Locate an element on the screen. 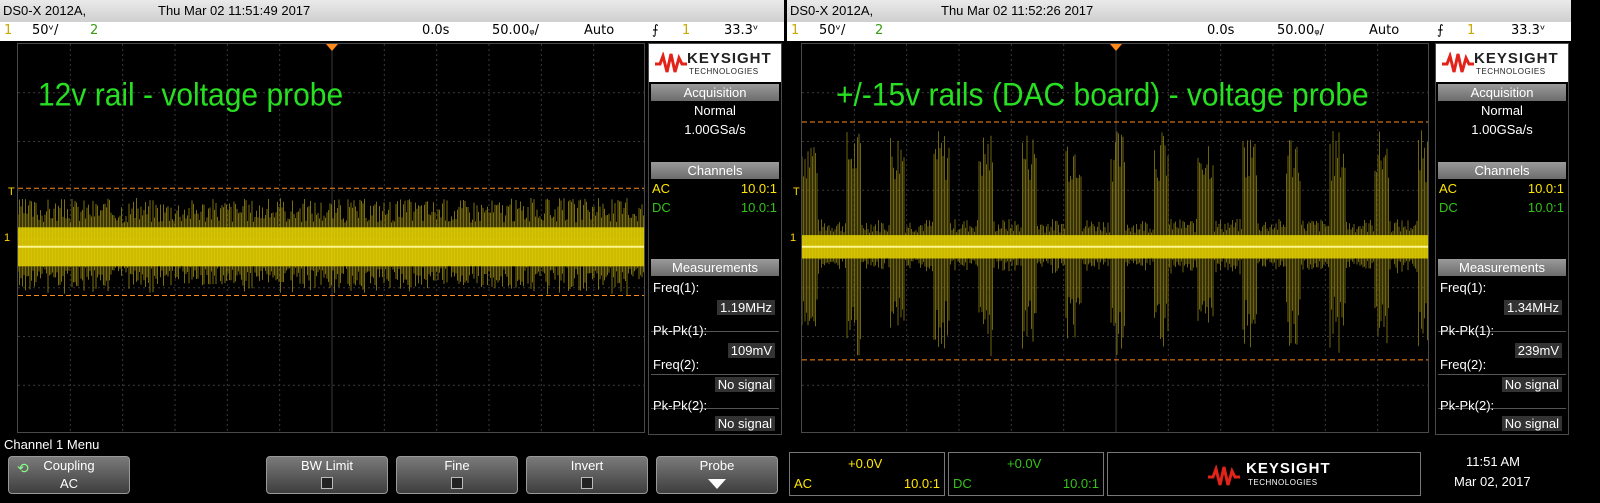  bottom-logo-box: KEYSIGHT TECHNOLOGIES is located at coordinates (1264, 474).